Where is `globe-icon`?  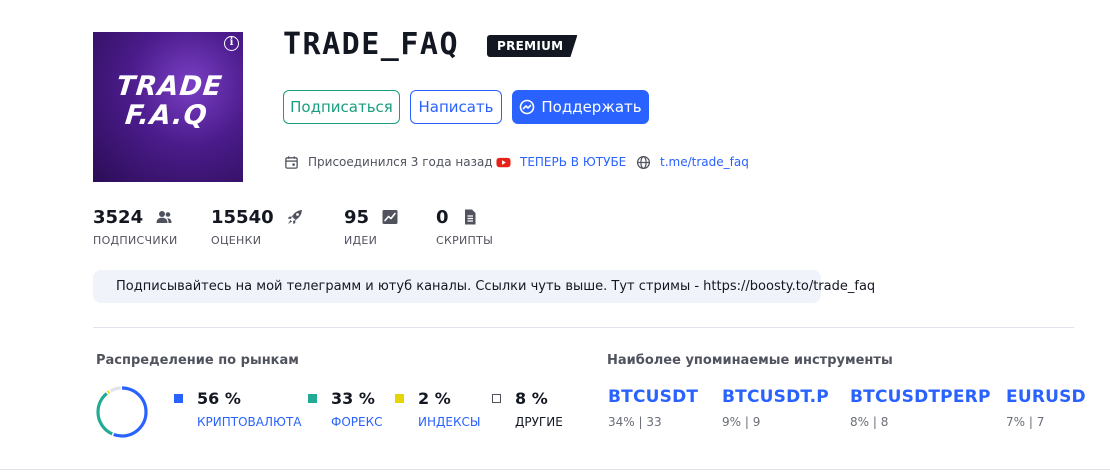 globe-icon is located at coordinates (643, 162).